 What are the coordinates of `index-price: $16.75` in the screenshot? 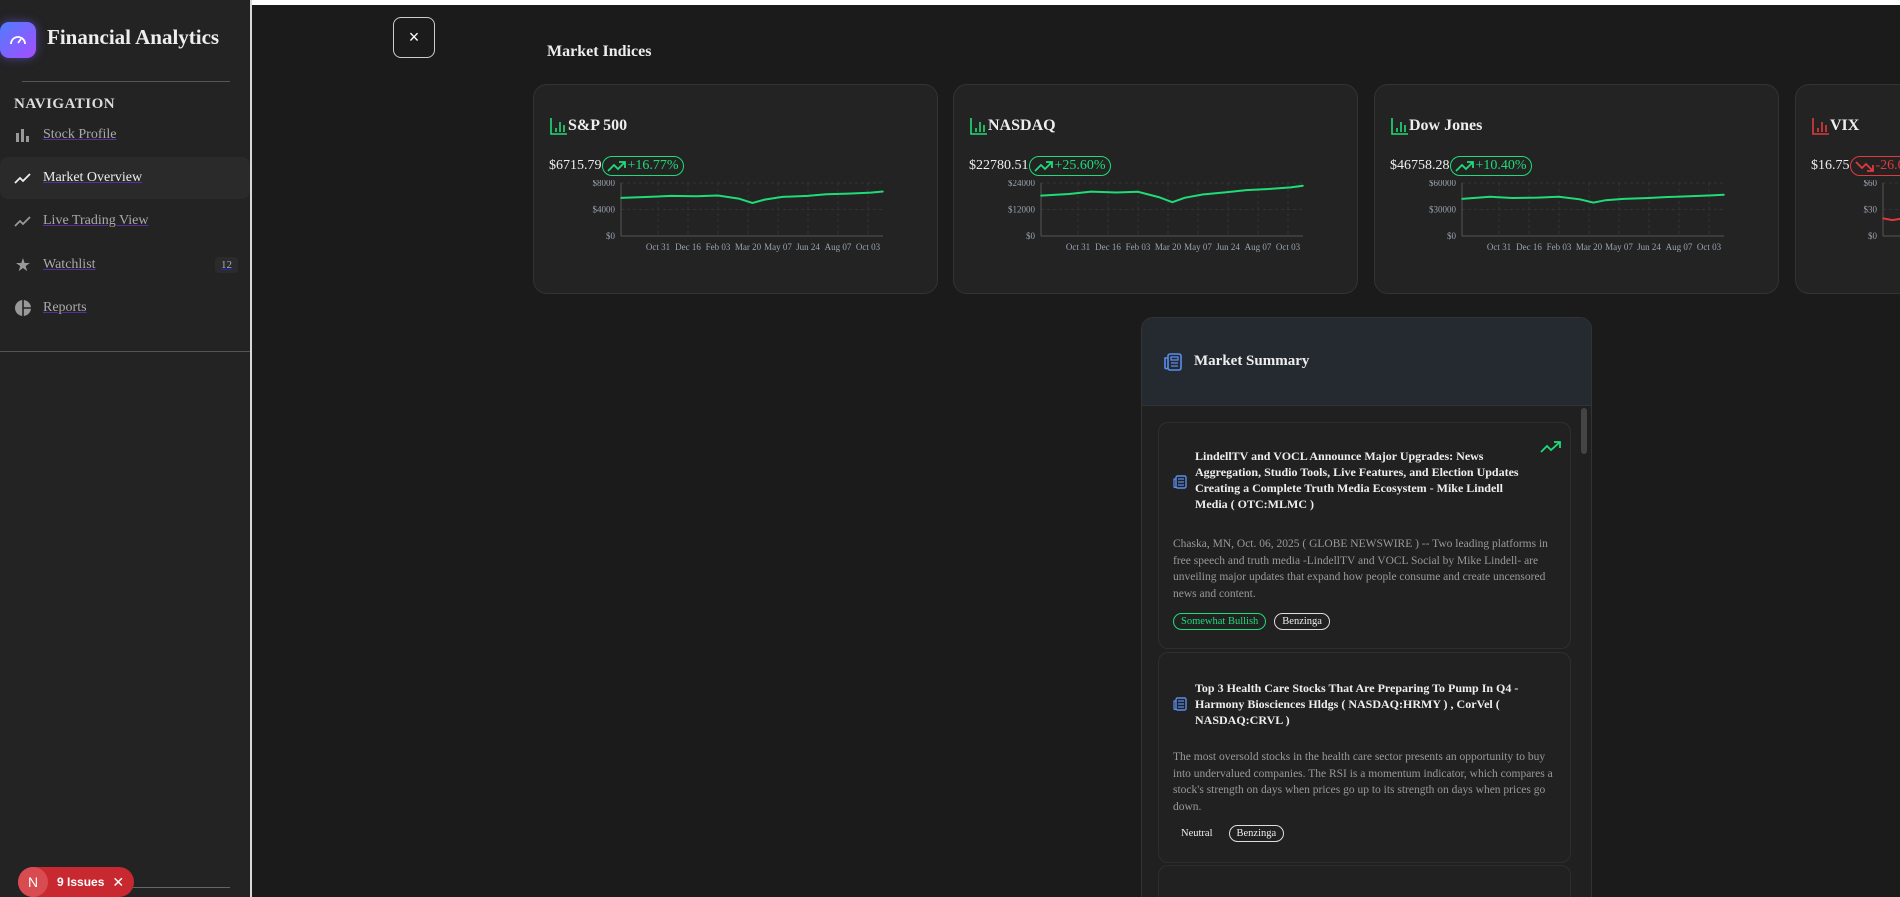 It's located at (1830, 165).